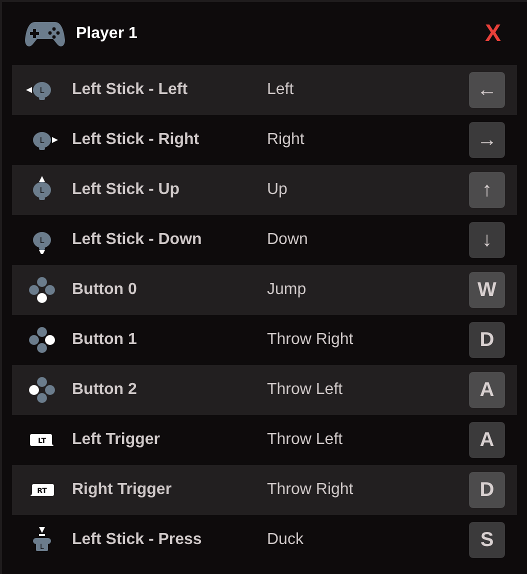 The image size is (527, 574). Describe the element at coordinates (487, 190) in the screenshot. I see `key-button: ↑` at that location.